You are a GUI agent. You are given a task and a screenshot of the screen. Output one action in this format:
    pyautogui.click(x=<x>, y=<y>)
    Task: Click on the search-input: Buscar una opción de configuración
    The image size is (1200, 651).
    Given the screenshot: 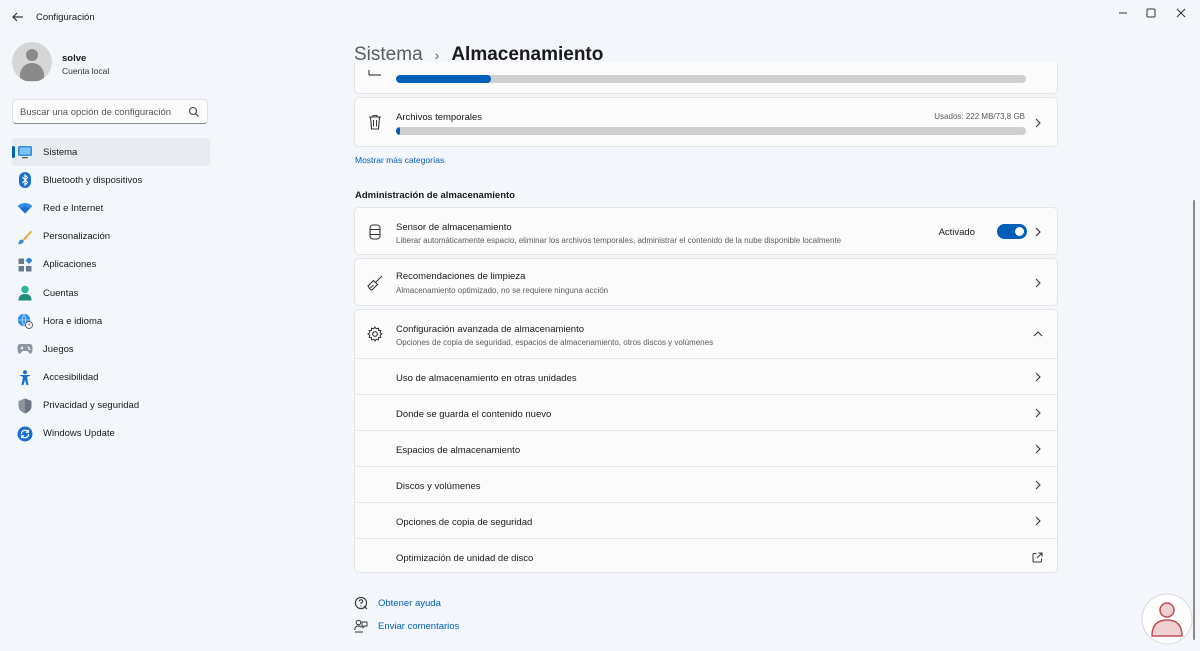 What is the action you would take?
    pyautogui.click(x=110, y=111)
    